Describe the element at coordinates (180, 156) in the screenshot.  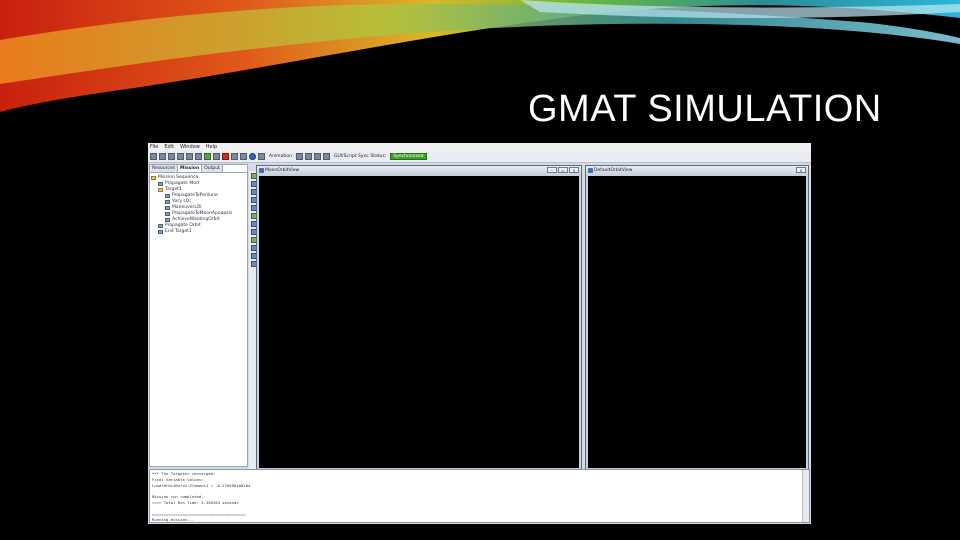
I see `copy-icon` at that location.